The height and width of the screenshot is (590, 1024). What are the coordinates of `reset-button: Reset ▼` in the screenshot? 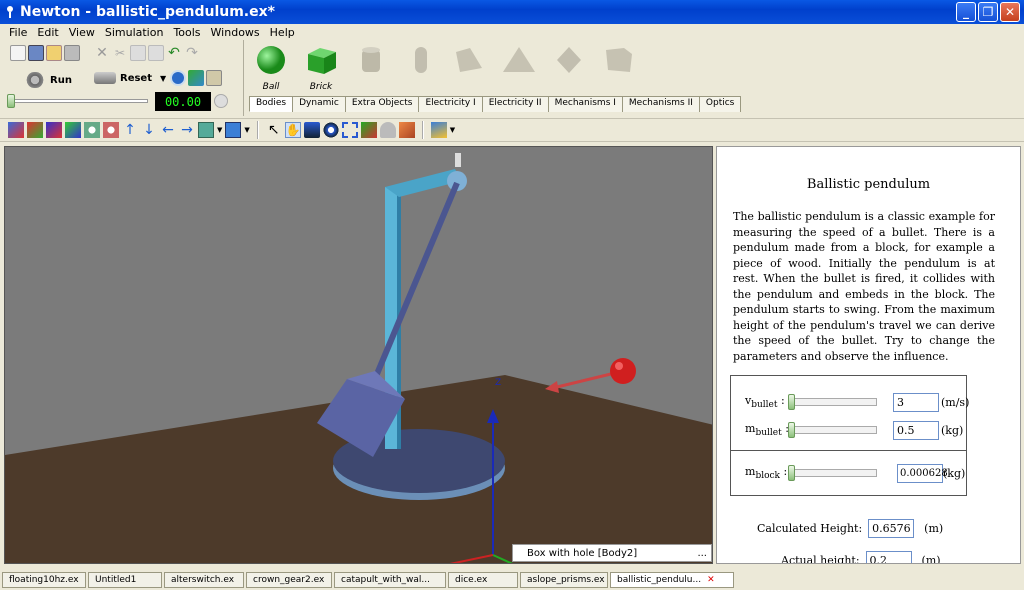 It's located at (130, 78).